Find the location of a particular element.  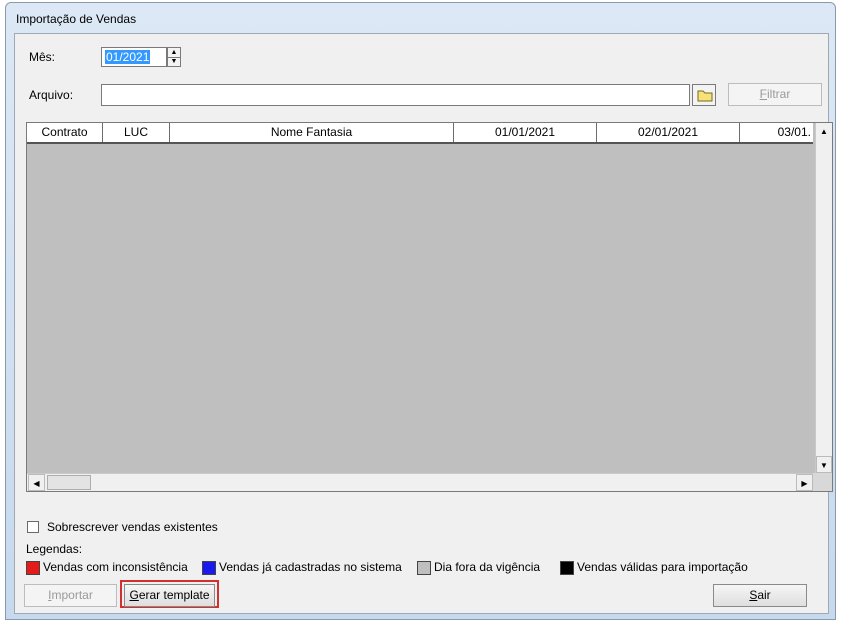

scroll-left-icon: ◀ is located at coordinates (36, 482).